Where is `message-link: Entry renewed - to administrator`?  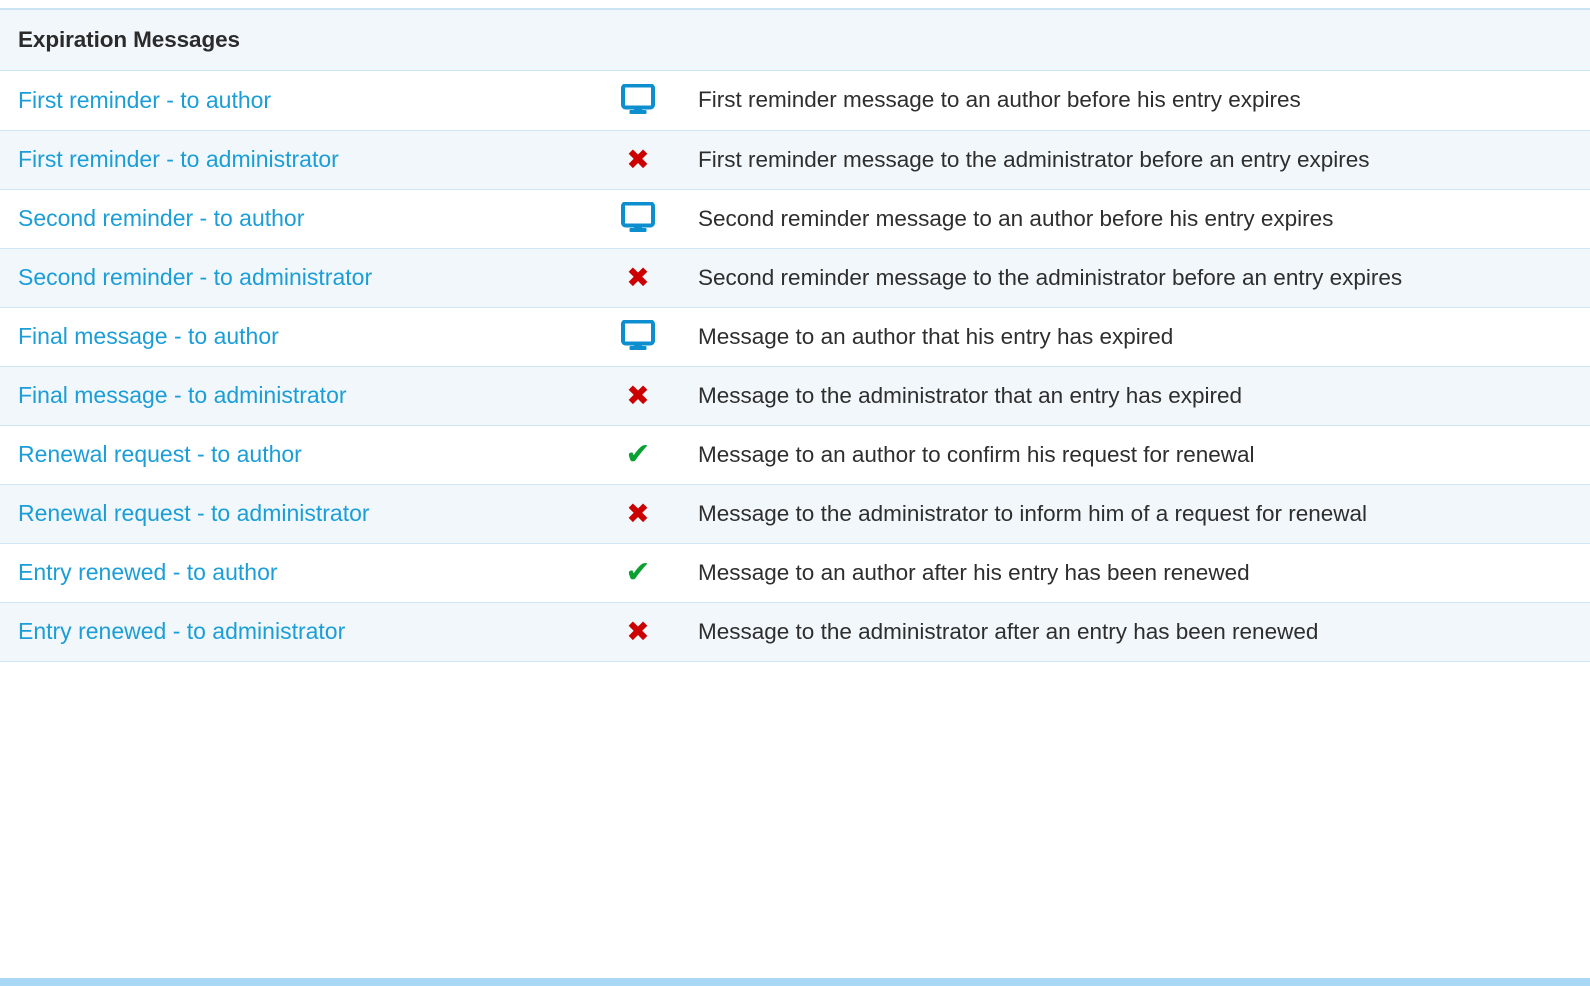
message-link: Entry renewed - to administrator is located at coordinates (181, 631).